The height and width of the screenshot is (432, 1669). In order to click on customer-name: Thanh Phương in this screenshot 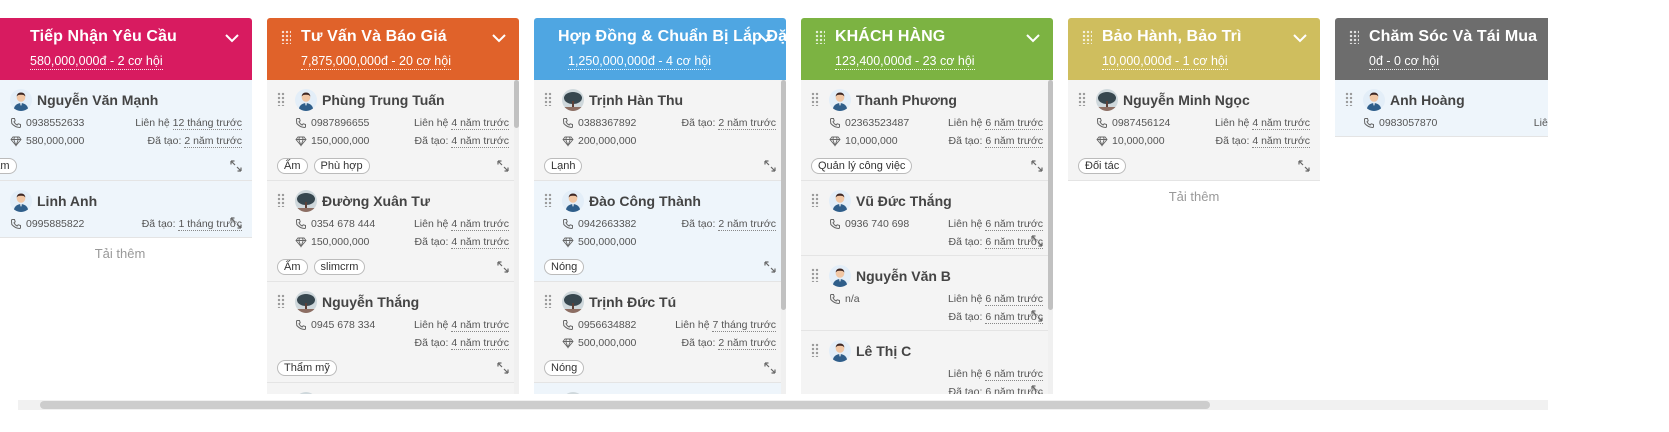, I will do `click(906, 100)`.